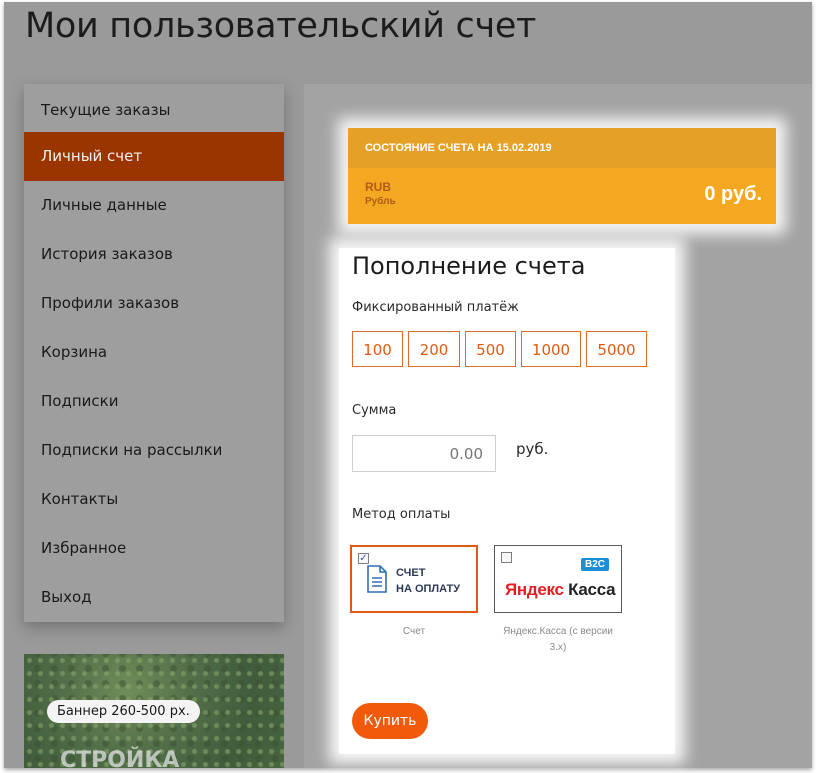  I want to click on sum-input, so click(424, 453).